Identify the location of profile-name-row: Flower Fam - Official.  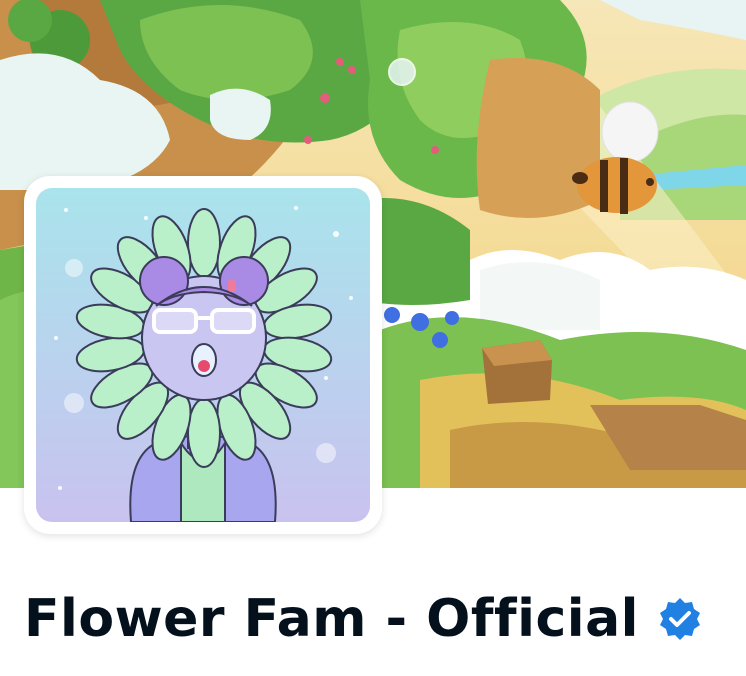
(363, 619).